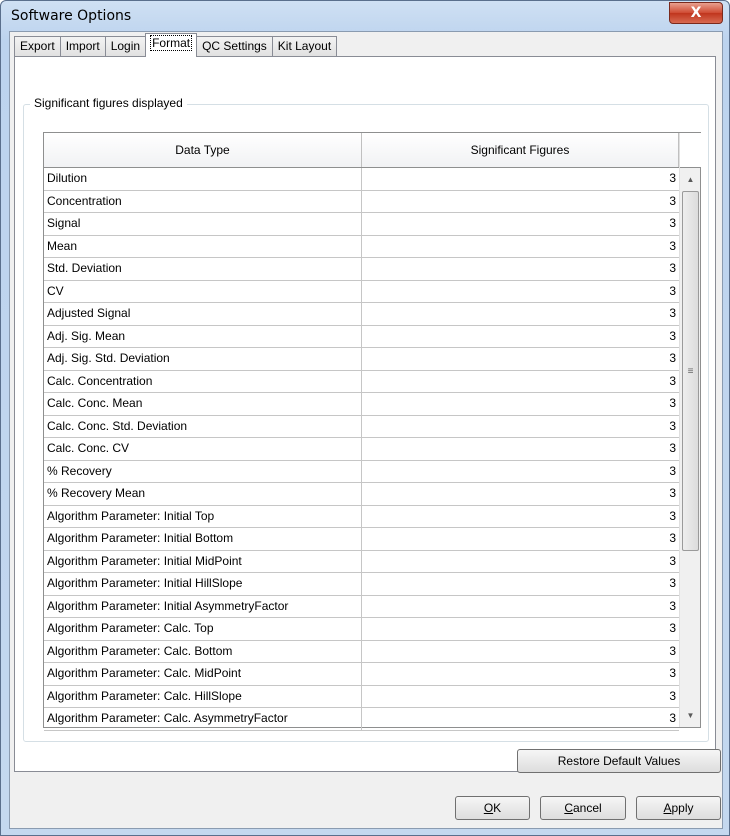 The width and height of the screenshot is (730, 836). I want to click on table-row: Calc. Concentration 3, so click(361, 381).